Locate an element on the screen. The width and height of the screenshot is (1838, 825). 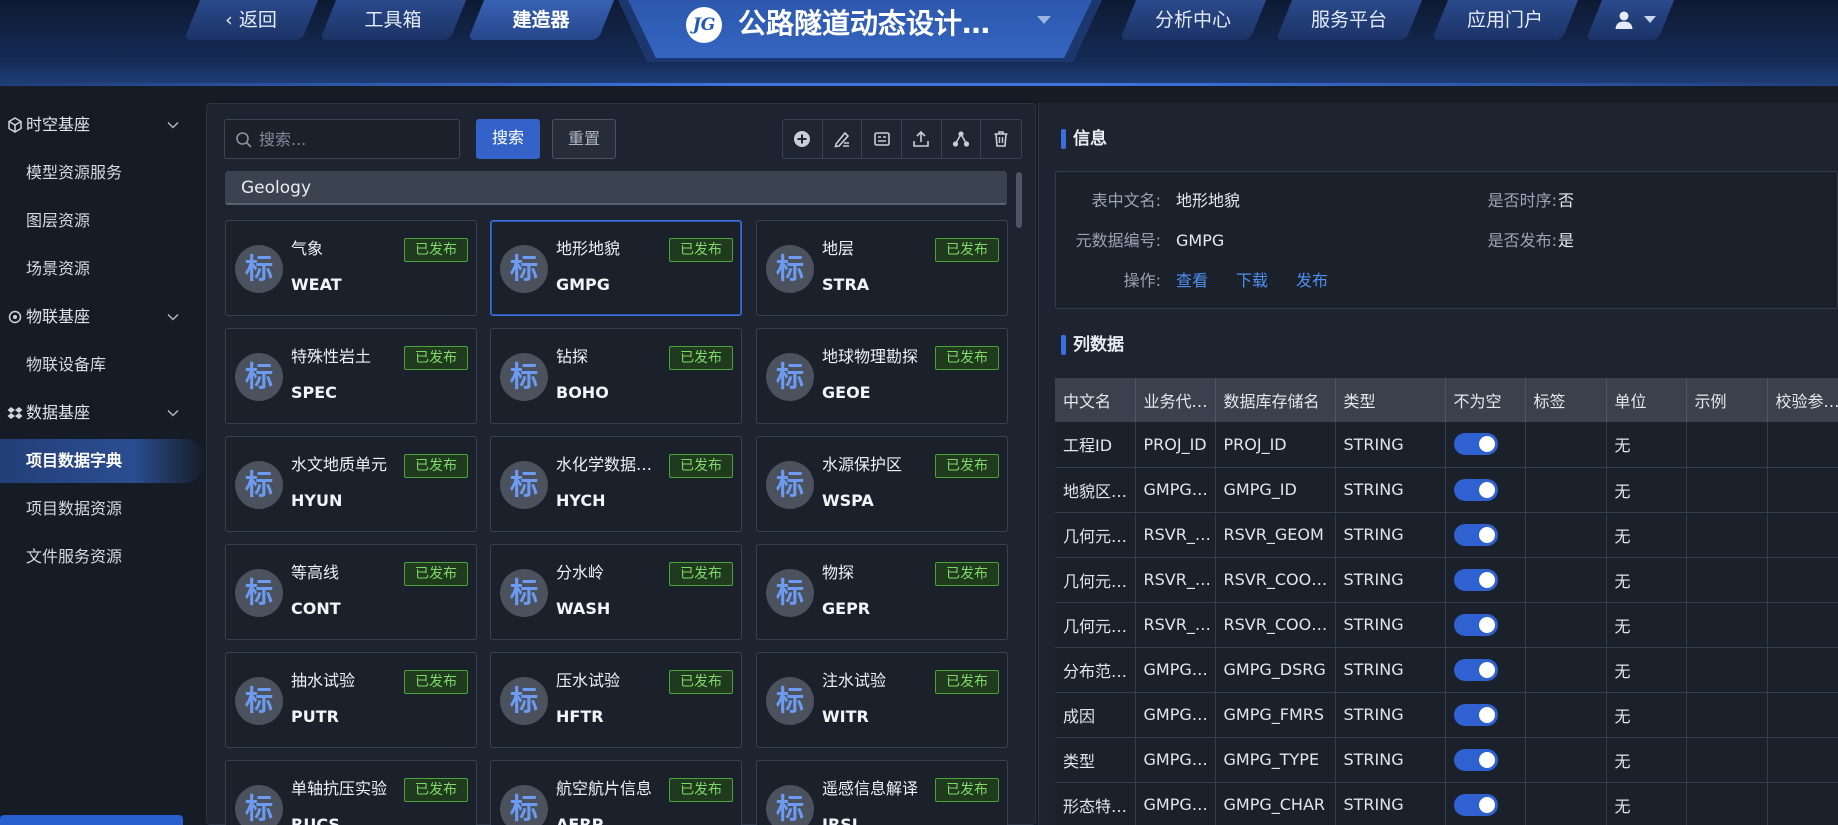
dictionary-card: 标钻探 BOHO 已发布 is located at coordinates (616, 376).